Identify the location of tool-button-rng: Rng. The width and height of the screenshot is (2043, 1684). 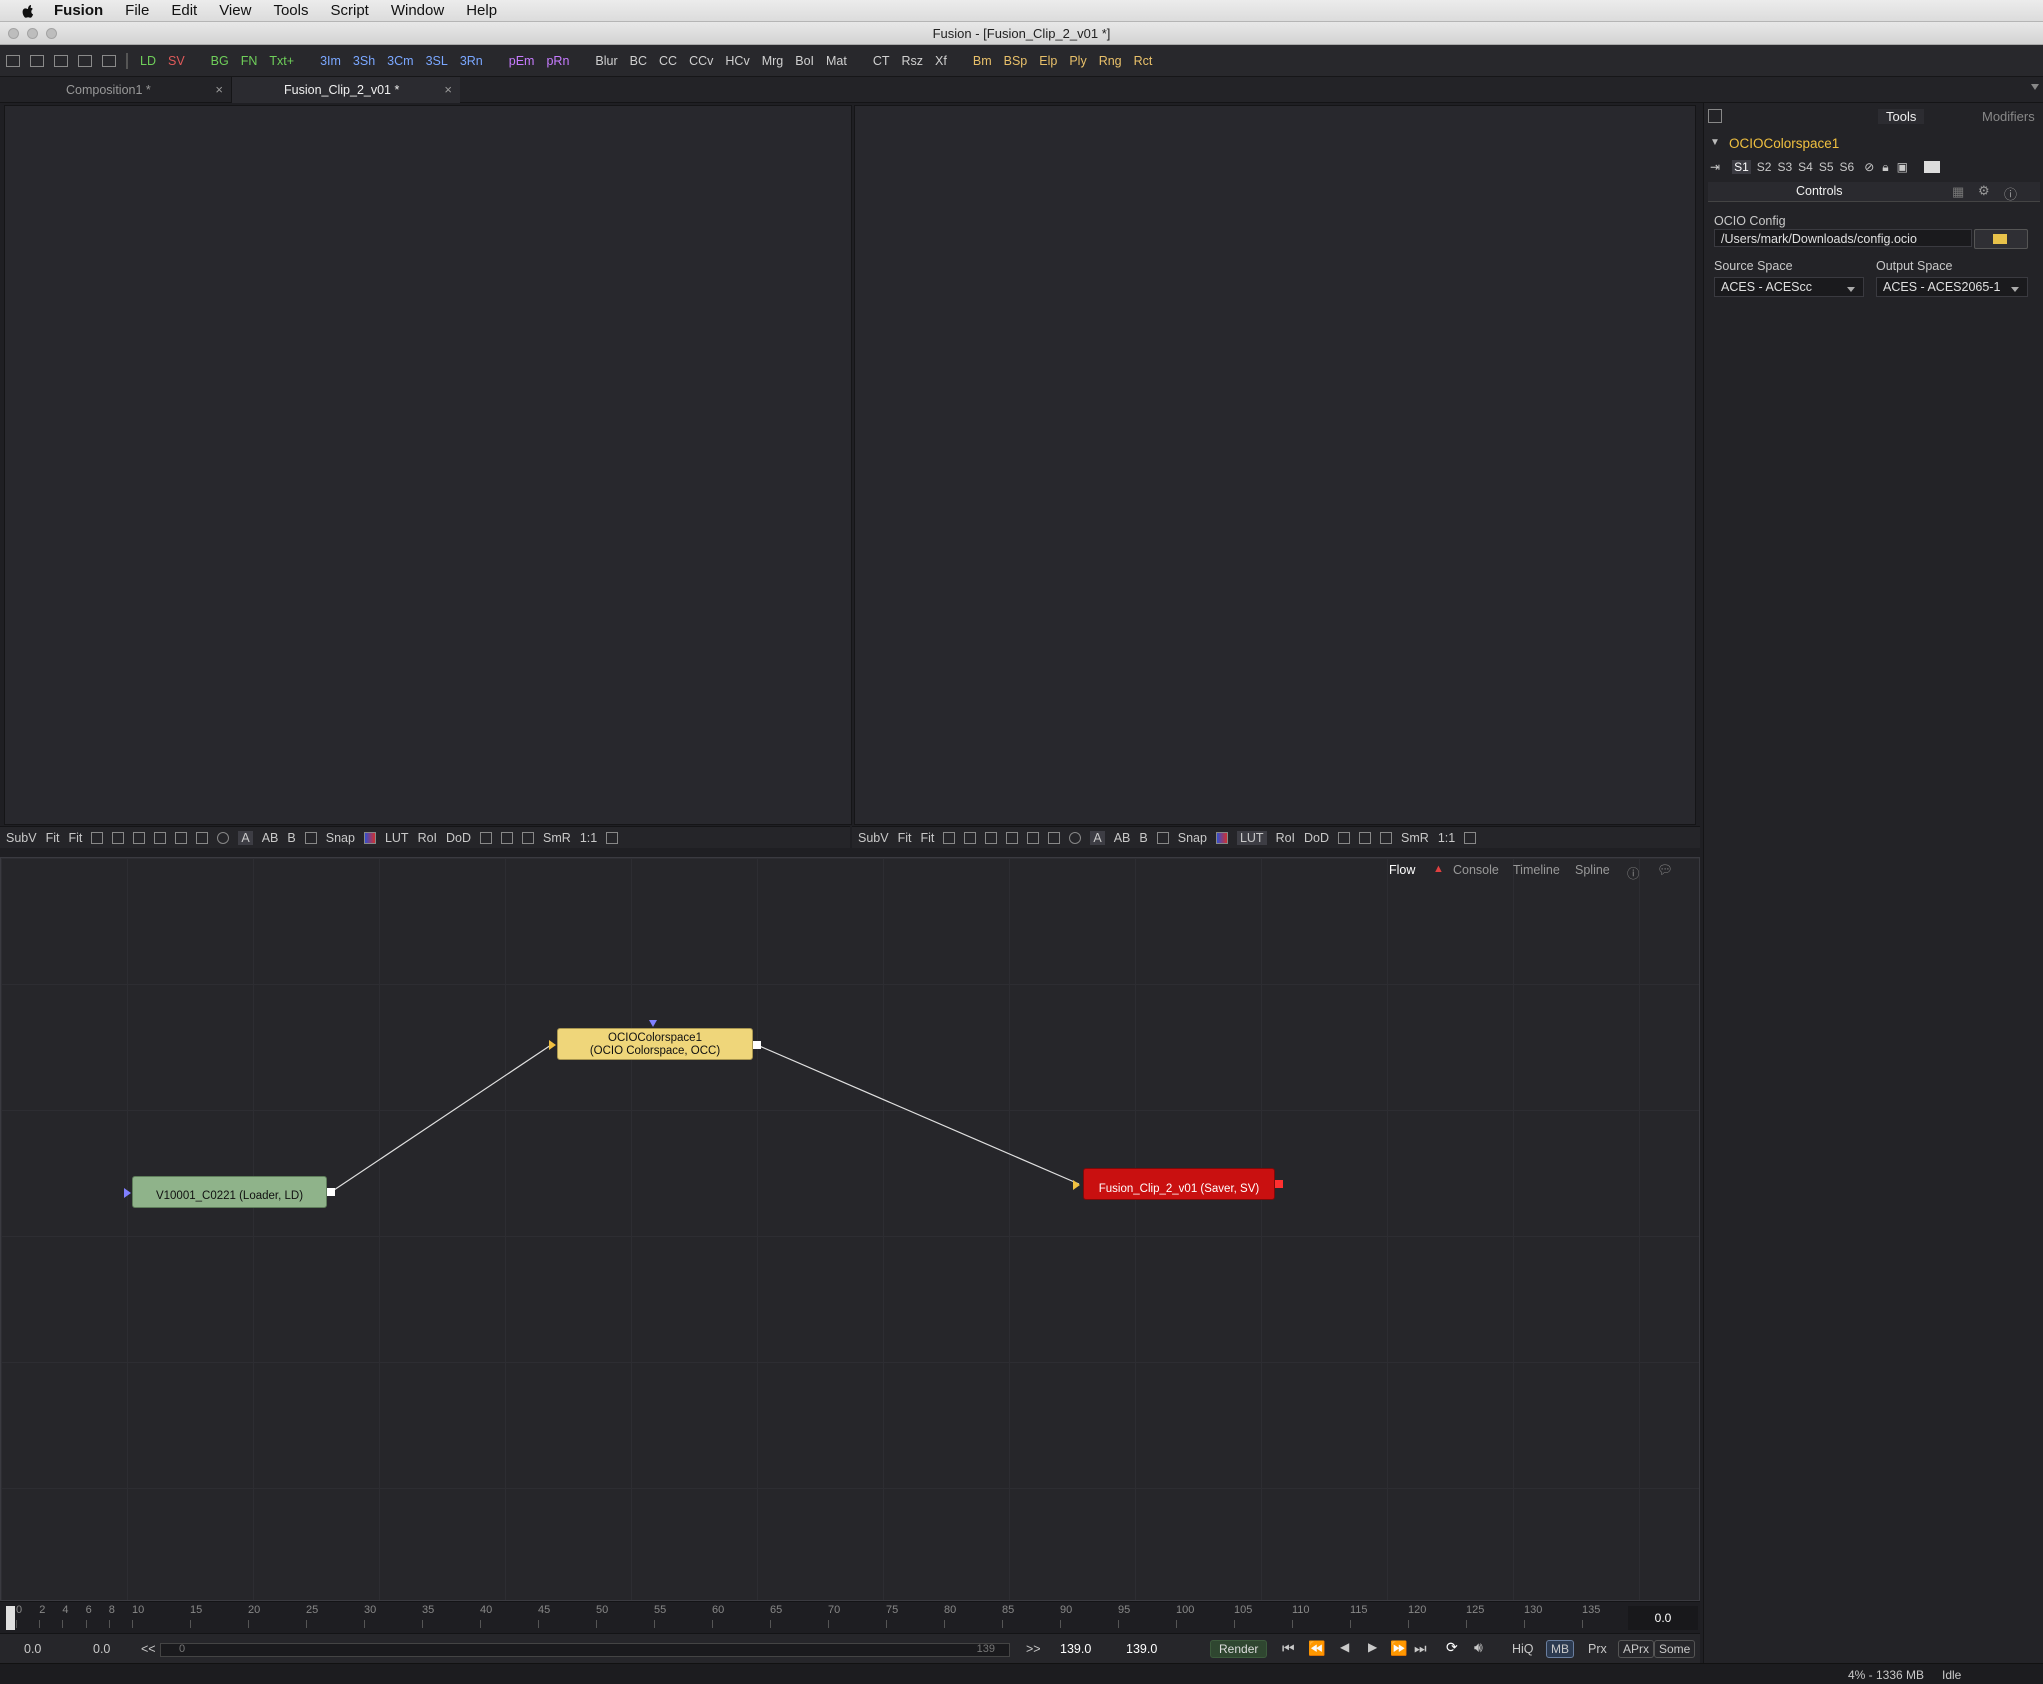
(1110, 61).